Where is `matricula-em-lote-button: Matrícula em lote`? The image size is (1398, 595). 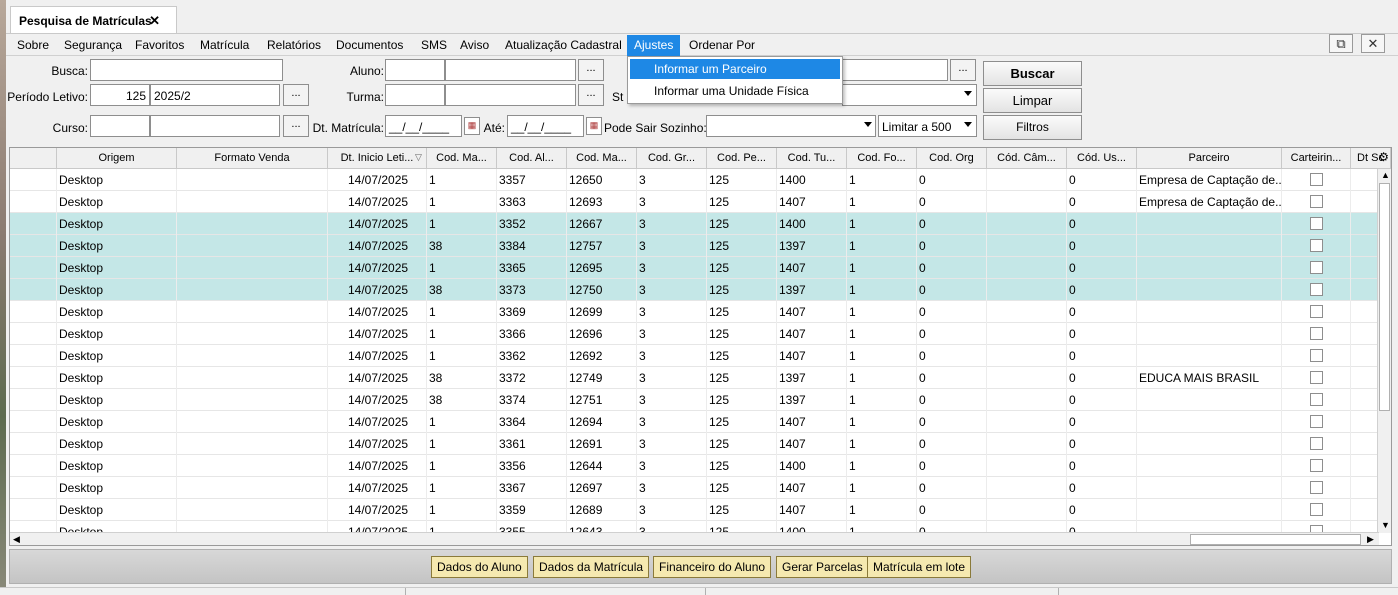 matricula-em-lote-button: Matrícula em lote is located at coordinates (919, 567).